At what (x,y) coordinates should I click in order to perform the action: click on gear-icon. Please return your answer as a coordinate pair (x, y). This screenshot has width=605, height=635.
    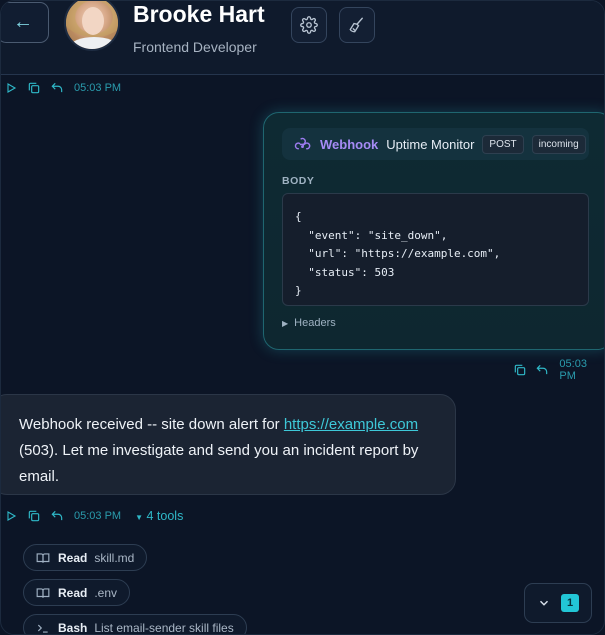
    Looking at the image, I should click on (309, 25).